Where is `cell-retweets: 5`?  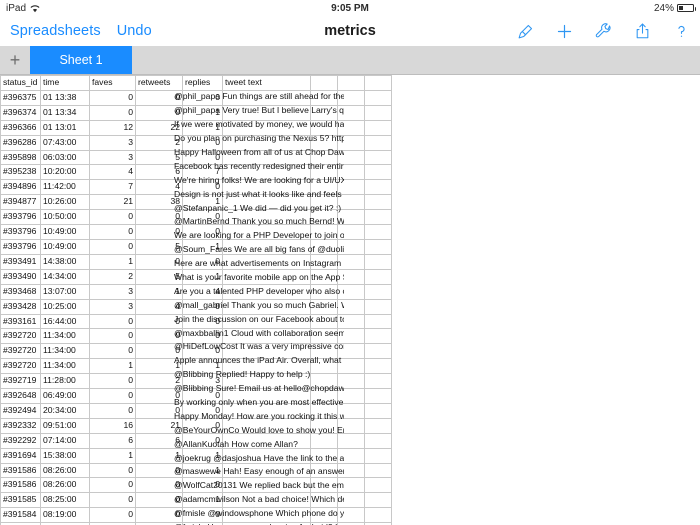 cell-retweets: 5 is located at coordinates (159, 157).